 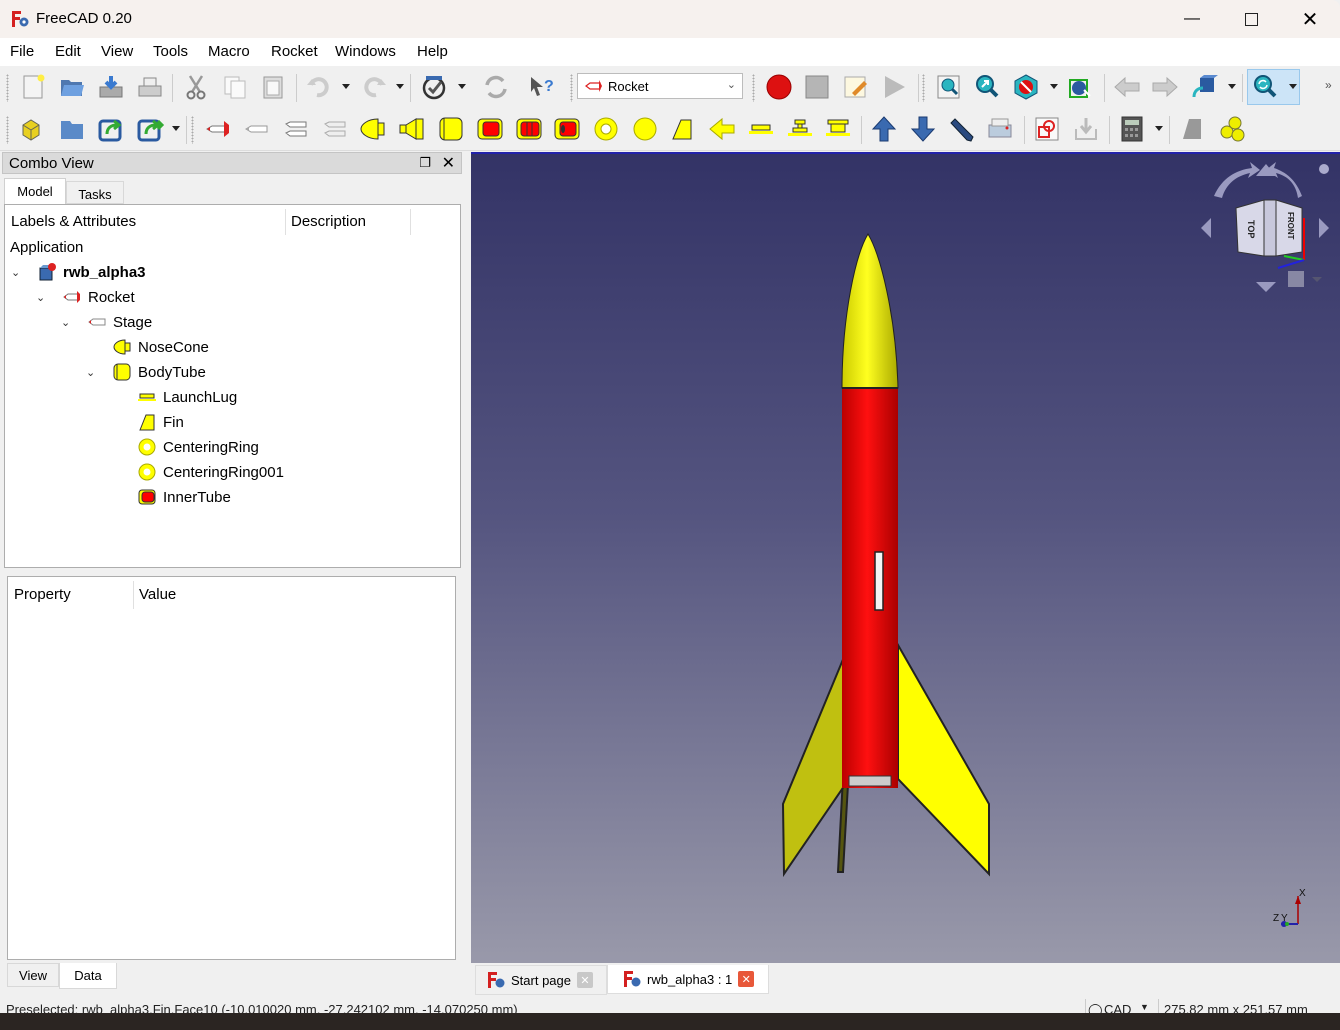 What do you see at coordinates (412, 129) in the screenshot?
I see `transition-button` at bounding box center [412, 129].